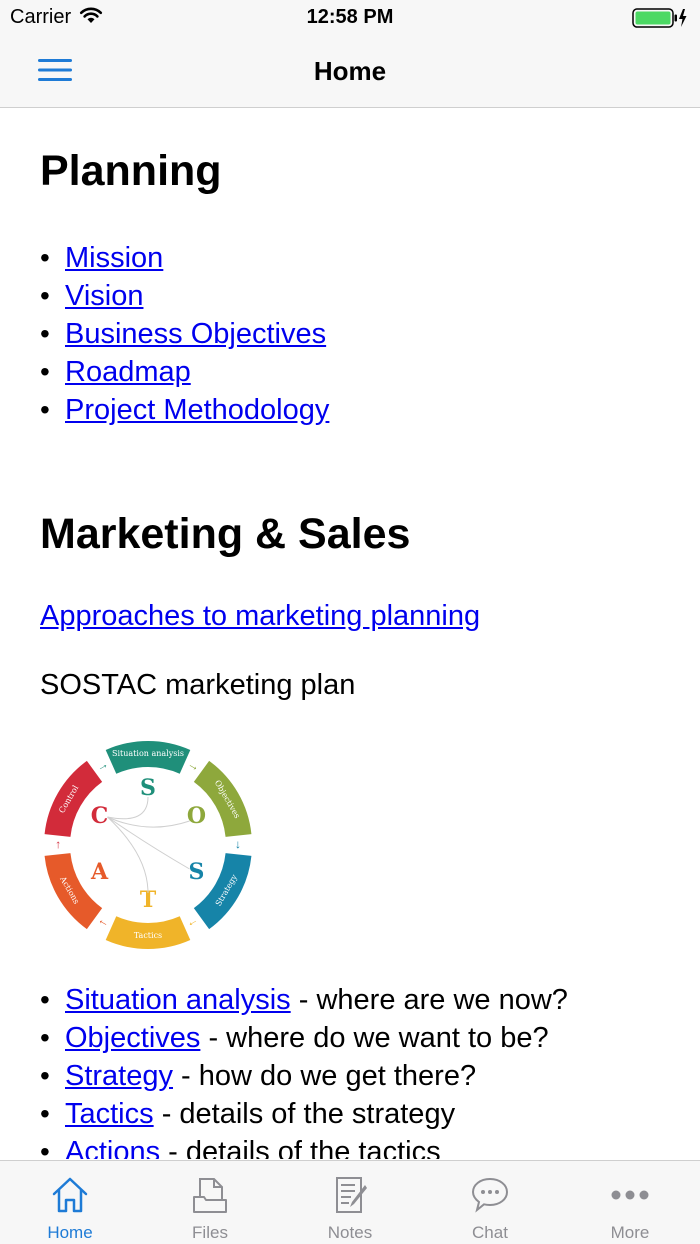 Image resolution: width=700 pixels, height=1244 pixels. What do you see at coordinates (128, 855) in the screenshot?
I see `sostac-connector` at bounding box center [128, 855].